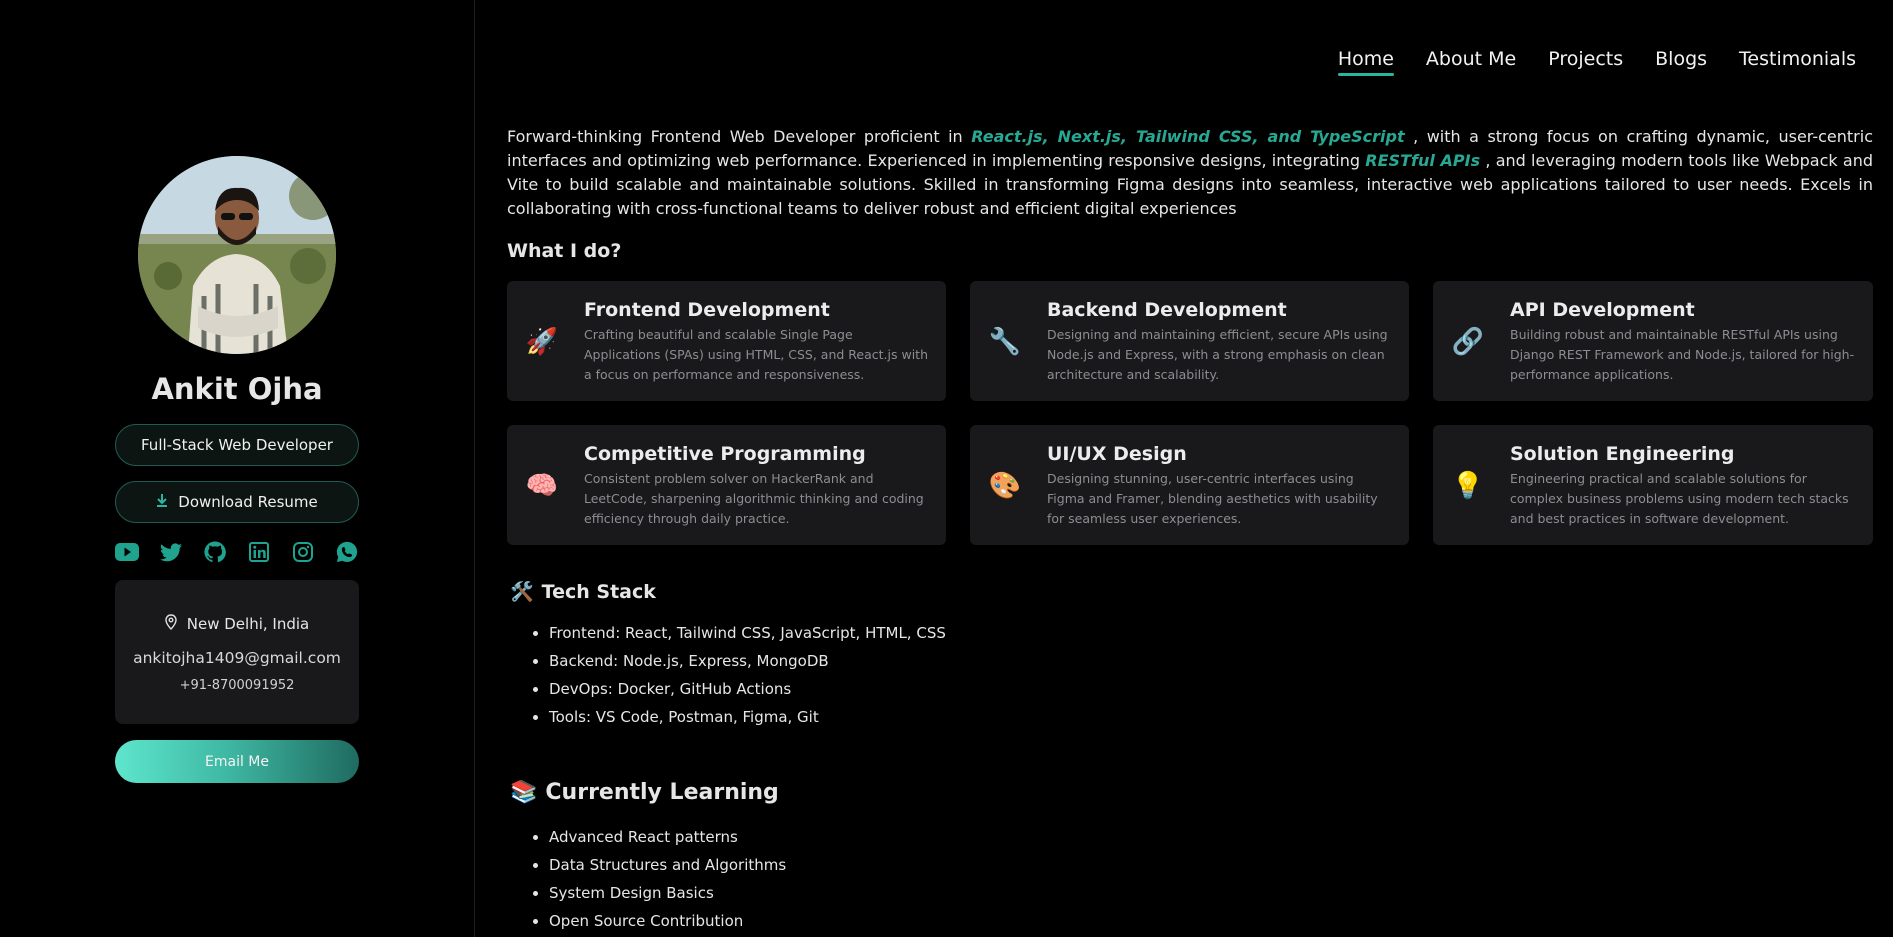 This screenshot has width=1893, height=937. What do you see at coordinates (171, 552) in the screenshot?
I see `twitter-icon` at bounding box center [171, 552].